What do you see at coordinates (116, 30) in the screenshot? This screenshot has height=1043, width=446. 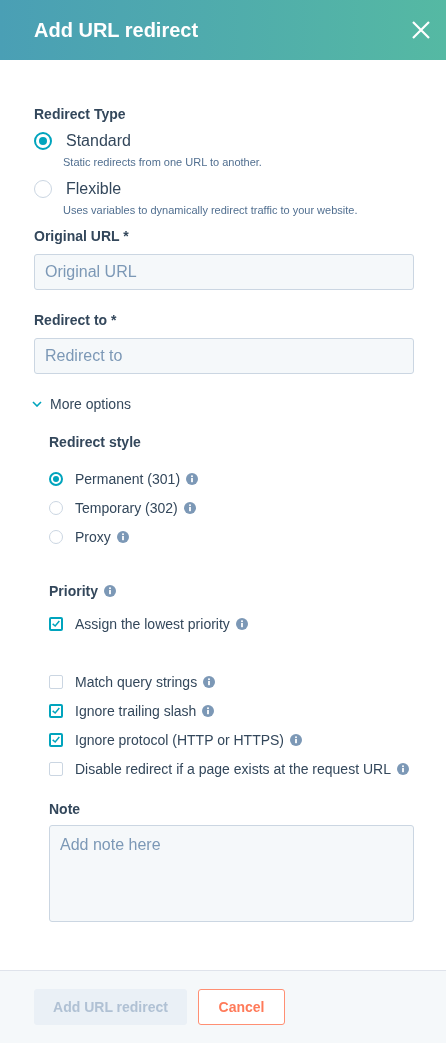 I see `dialog-title: Add URL redirect` at bounding box center [116, 30].